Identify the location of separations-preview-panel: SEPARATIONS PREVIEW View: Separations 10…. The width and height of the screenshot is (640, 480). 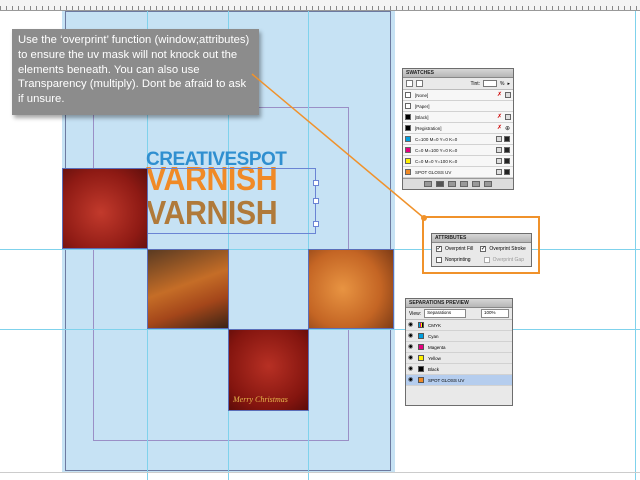
(459, 352).